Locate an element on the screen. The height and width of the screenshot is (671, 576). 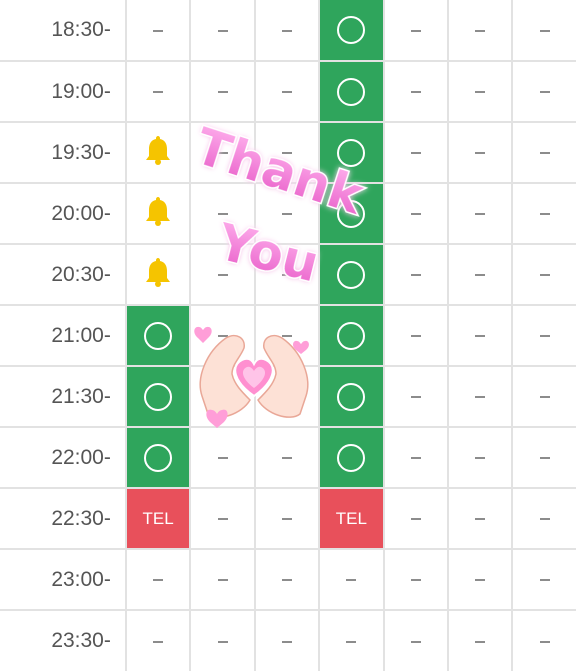
thank-you-sticker: Thank You is located at coordinates (280, 205).